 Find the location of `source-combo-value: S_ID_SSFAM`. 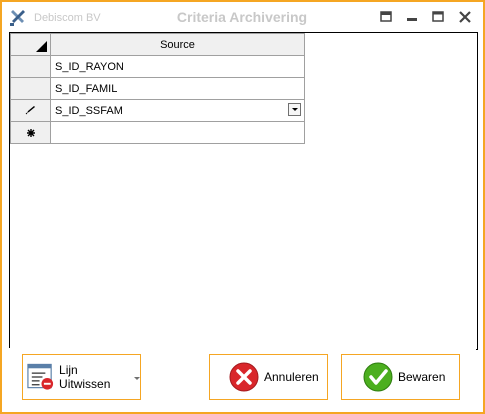

source-combo-value: S_ID_SSFAM is located at coordinates (89, 110).